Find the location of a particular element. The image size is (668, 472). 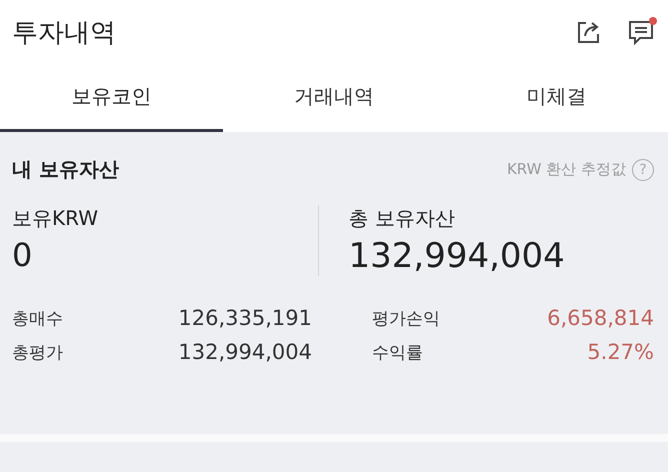

total-label: 총 보유자산 is located at coordinates (402, 218).